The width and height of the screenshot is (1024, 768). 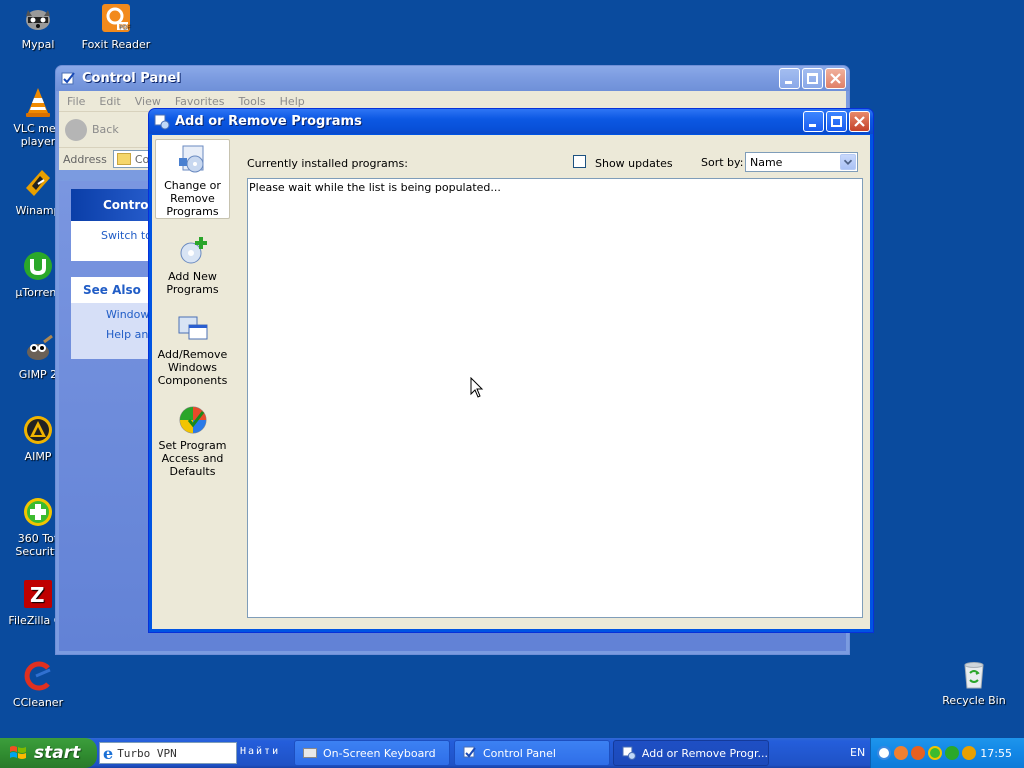 I want to click on mouse-cursor-icon, so click(x=477, y=387).